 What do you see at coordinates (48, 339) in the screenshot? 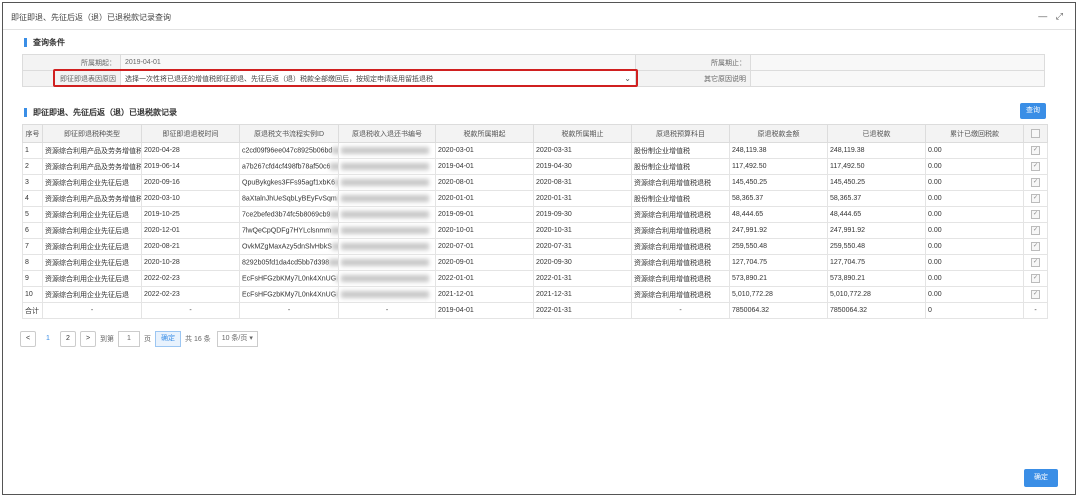
I see `page-1-button: 1` at bounding box center [48, 339].